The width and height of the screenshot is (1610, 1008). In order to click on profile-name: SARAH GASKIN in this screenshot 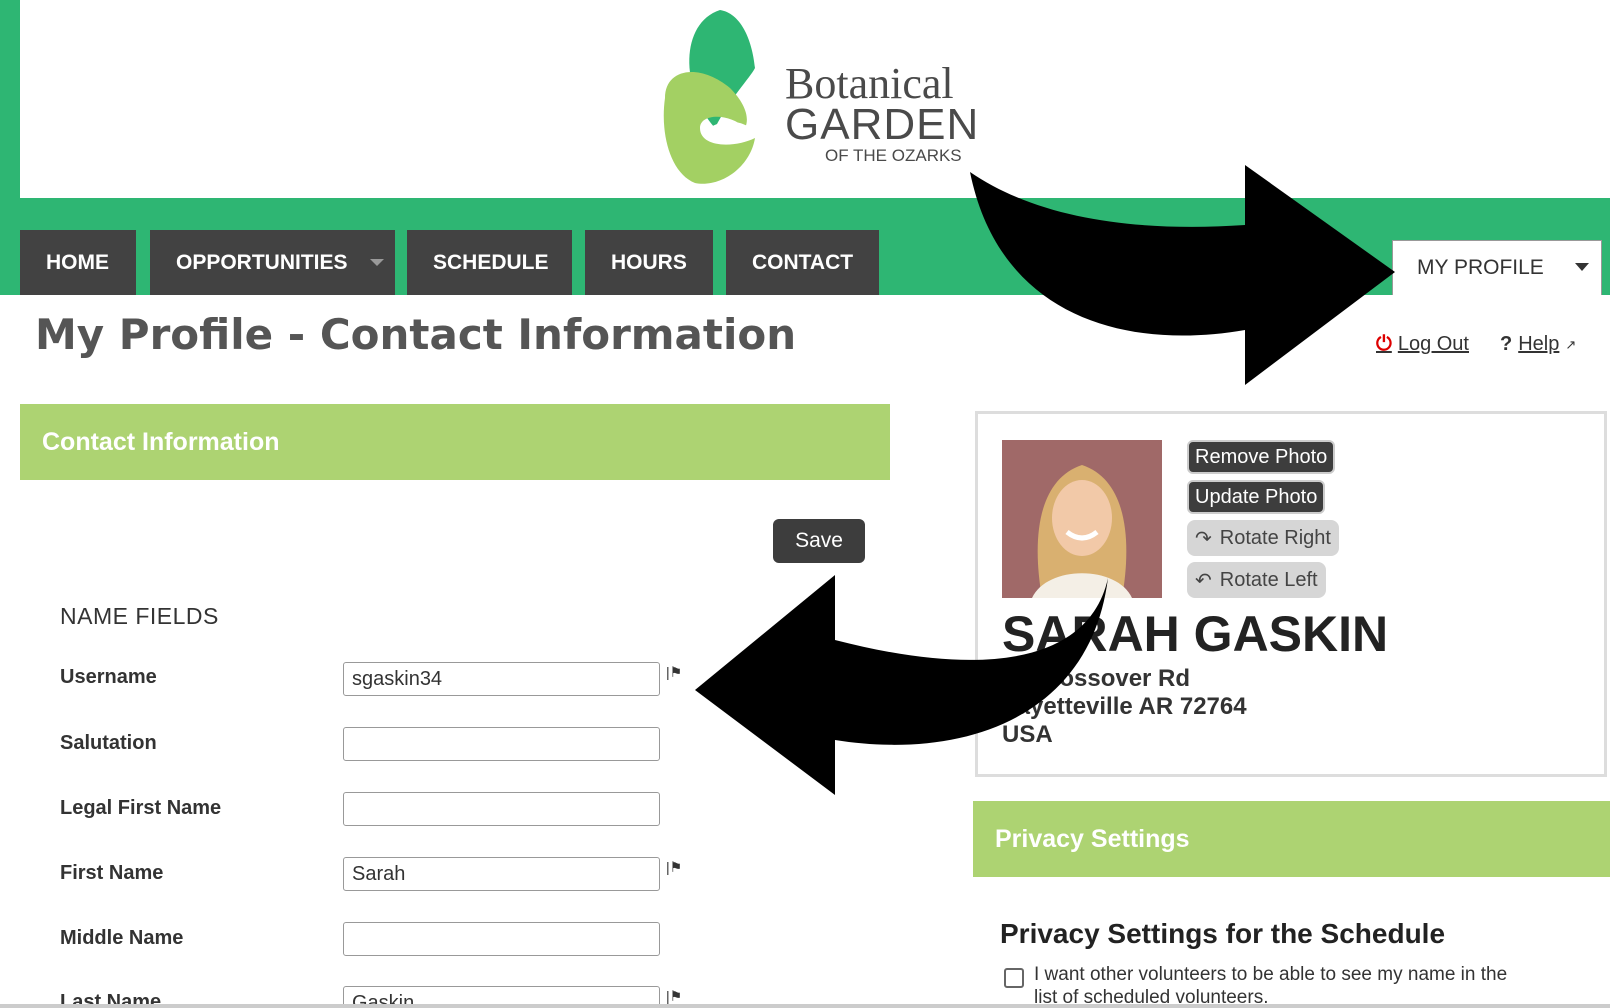, I will do `click(1195, 634)`.